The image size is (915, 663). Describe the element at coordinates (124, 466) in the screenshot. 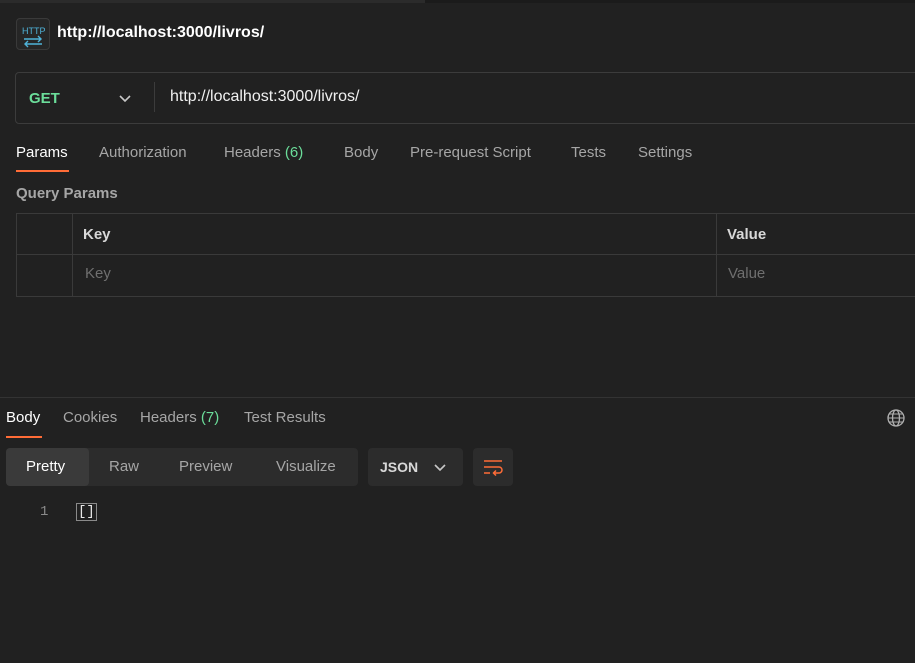

I see `view-mode-raw: Raw` at that location.